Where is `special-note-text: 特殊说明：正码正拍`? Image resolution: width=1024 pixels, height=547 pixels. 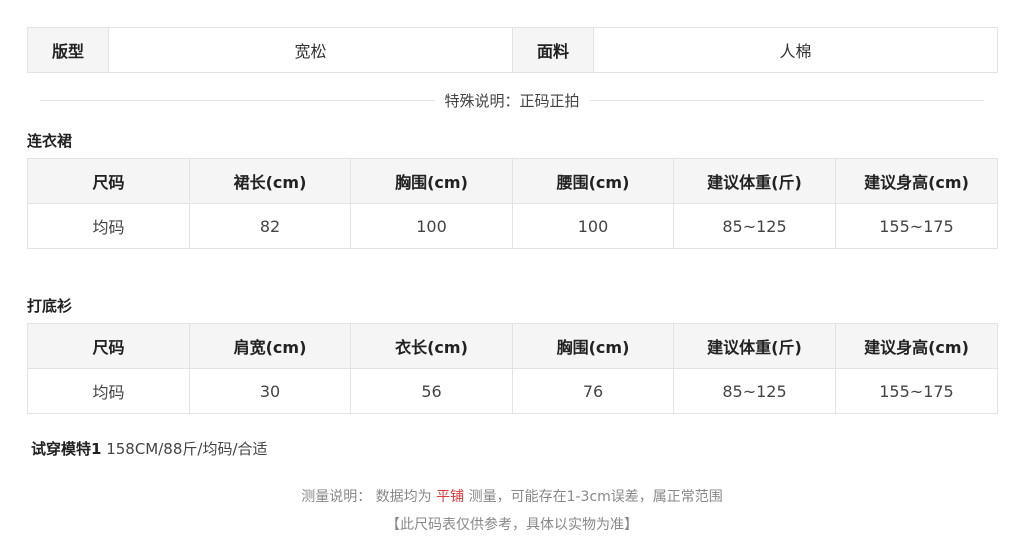 special-note-text: 特殊说明：正码正拍 is located at coordinates (512, 100).